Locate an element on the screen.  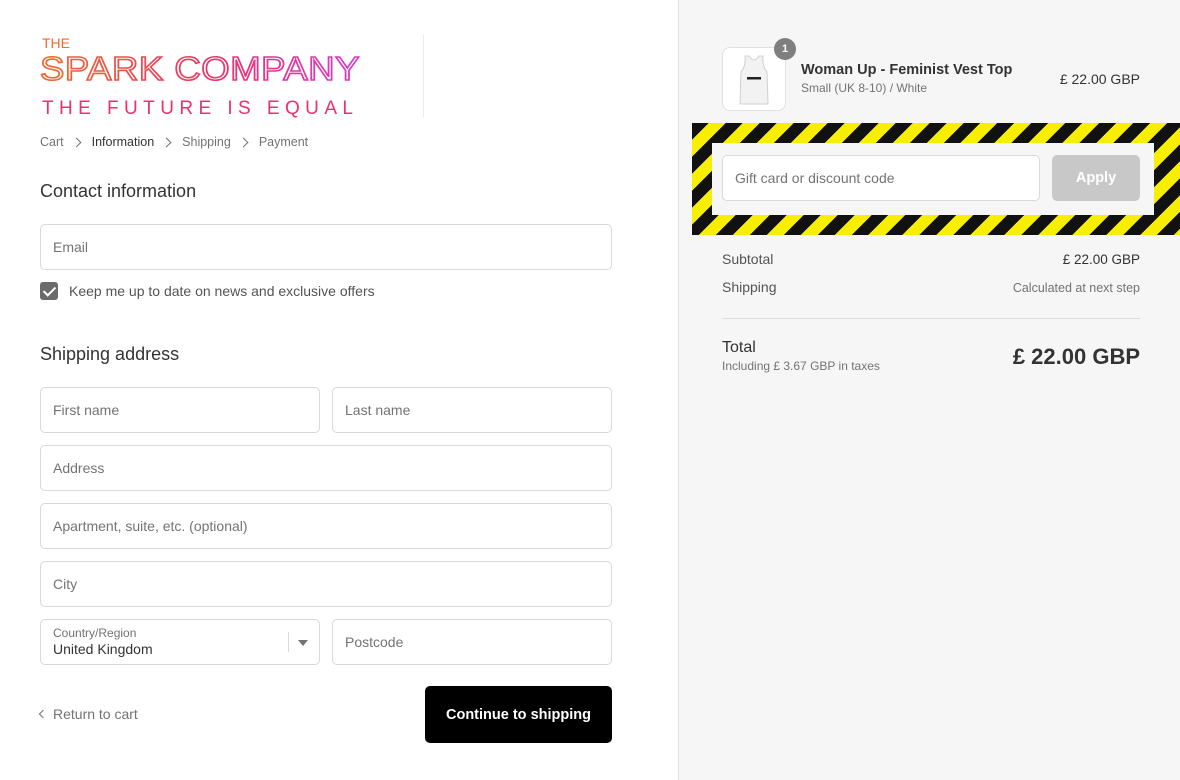
breadcrumb: Cart Information Shipping Payment is located at coordinates (174, 142).